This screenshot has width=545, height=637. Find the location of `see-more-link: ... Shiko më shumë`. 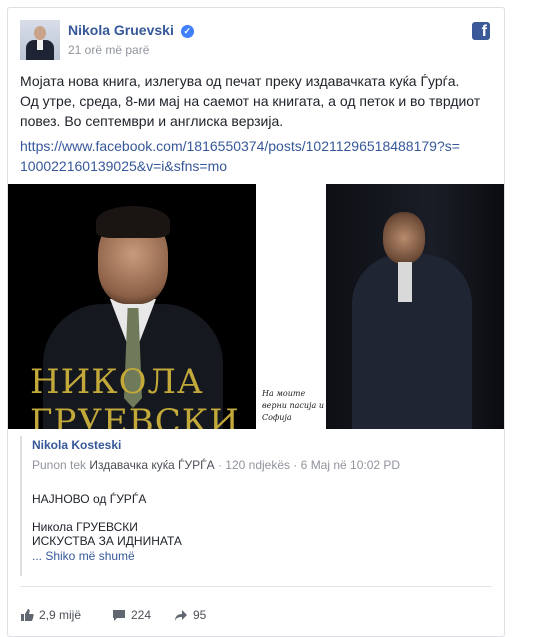

see-more-link: ... Shiko më shumë is located at coordinates (83, 556).